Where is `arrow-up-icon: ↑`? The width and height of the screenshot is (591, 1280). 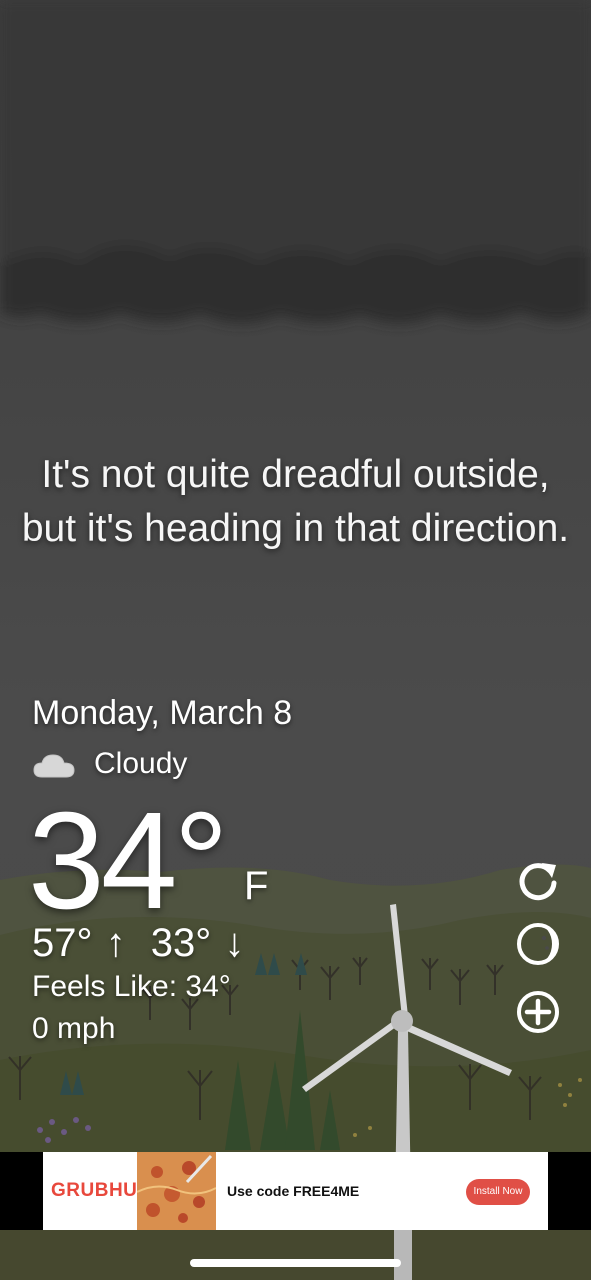
arrow-up-icon: ↑ is located at coordinates (115, 943).